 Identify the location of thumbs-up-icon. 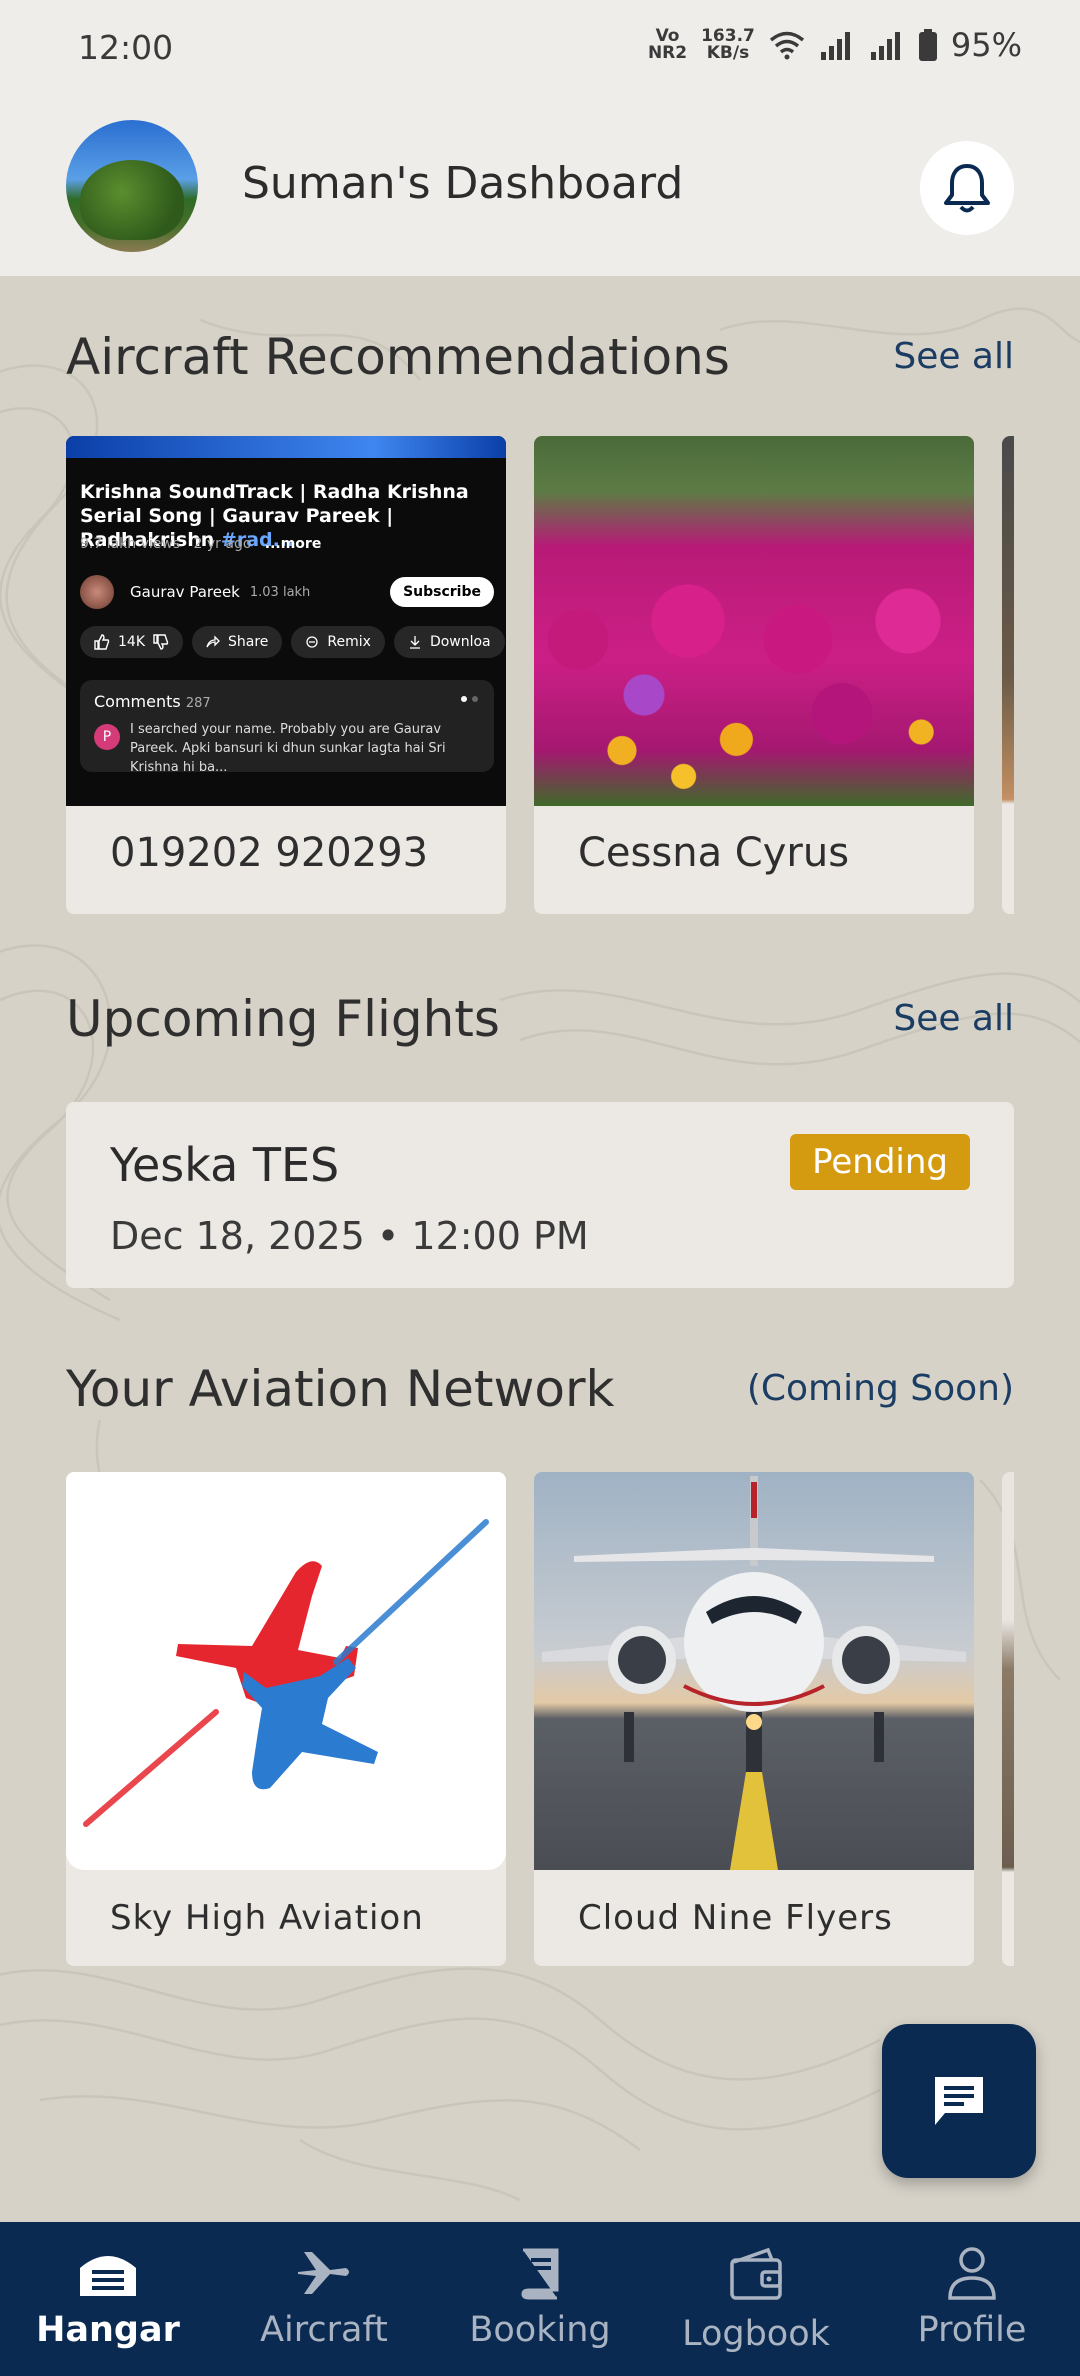
(102, 642).